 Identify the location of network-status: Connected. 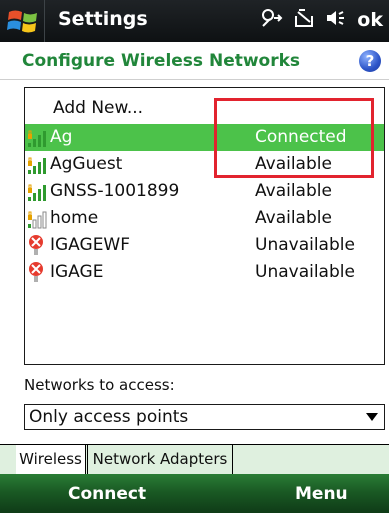
(301, 137).